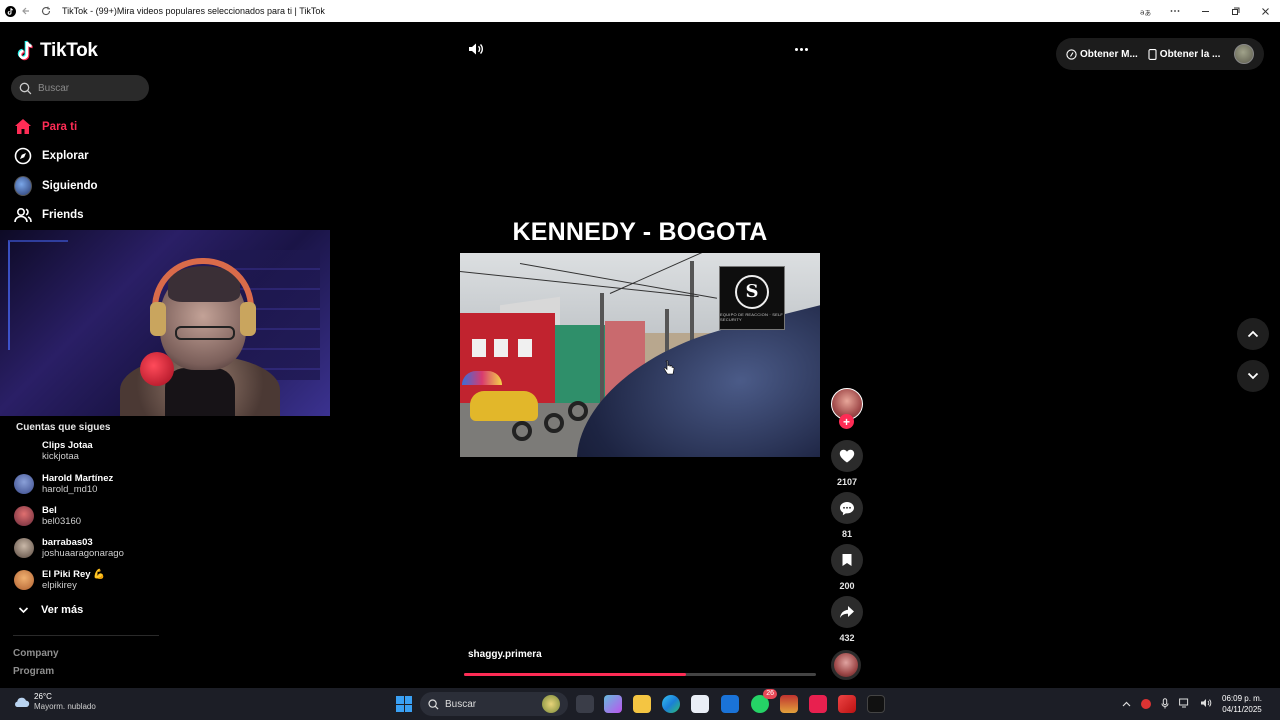 The width and height of the screenshot is (1280, 720). Describe the element at coordinates (66, 574) in the screenshot. I see `account-name-text: El Piki Rey` at that location.